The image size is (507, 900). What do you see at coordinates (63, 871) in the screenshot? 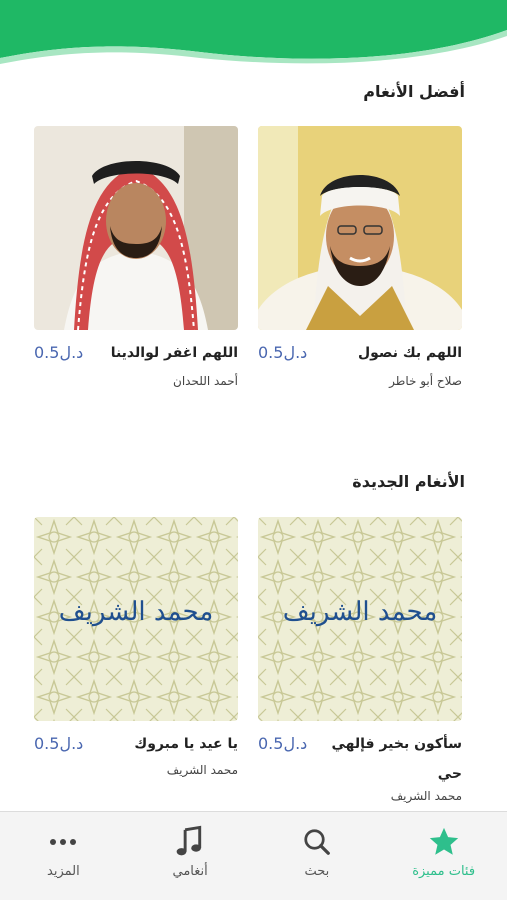
I see `tab-more-label: المزيد` at bounding box center [63, 871].